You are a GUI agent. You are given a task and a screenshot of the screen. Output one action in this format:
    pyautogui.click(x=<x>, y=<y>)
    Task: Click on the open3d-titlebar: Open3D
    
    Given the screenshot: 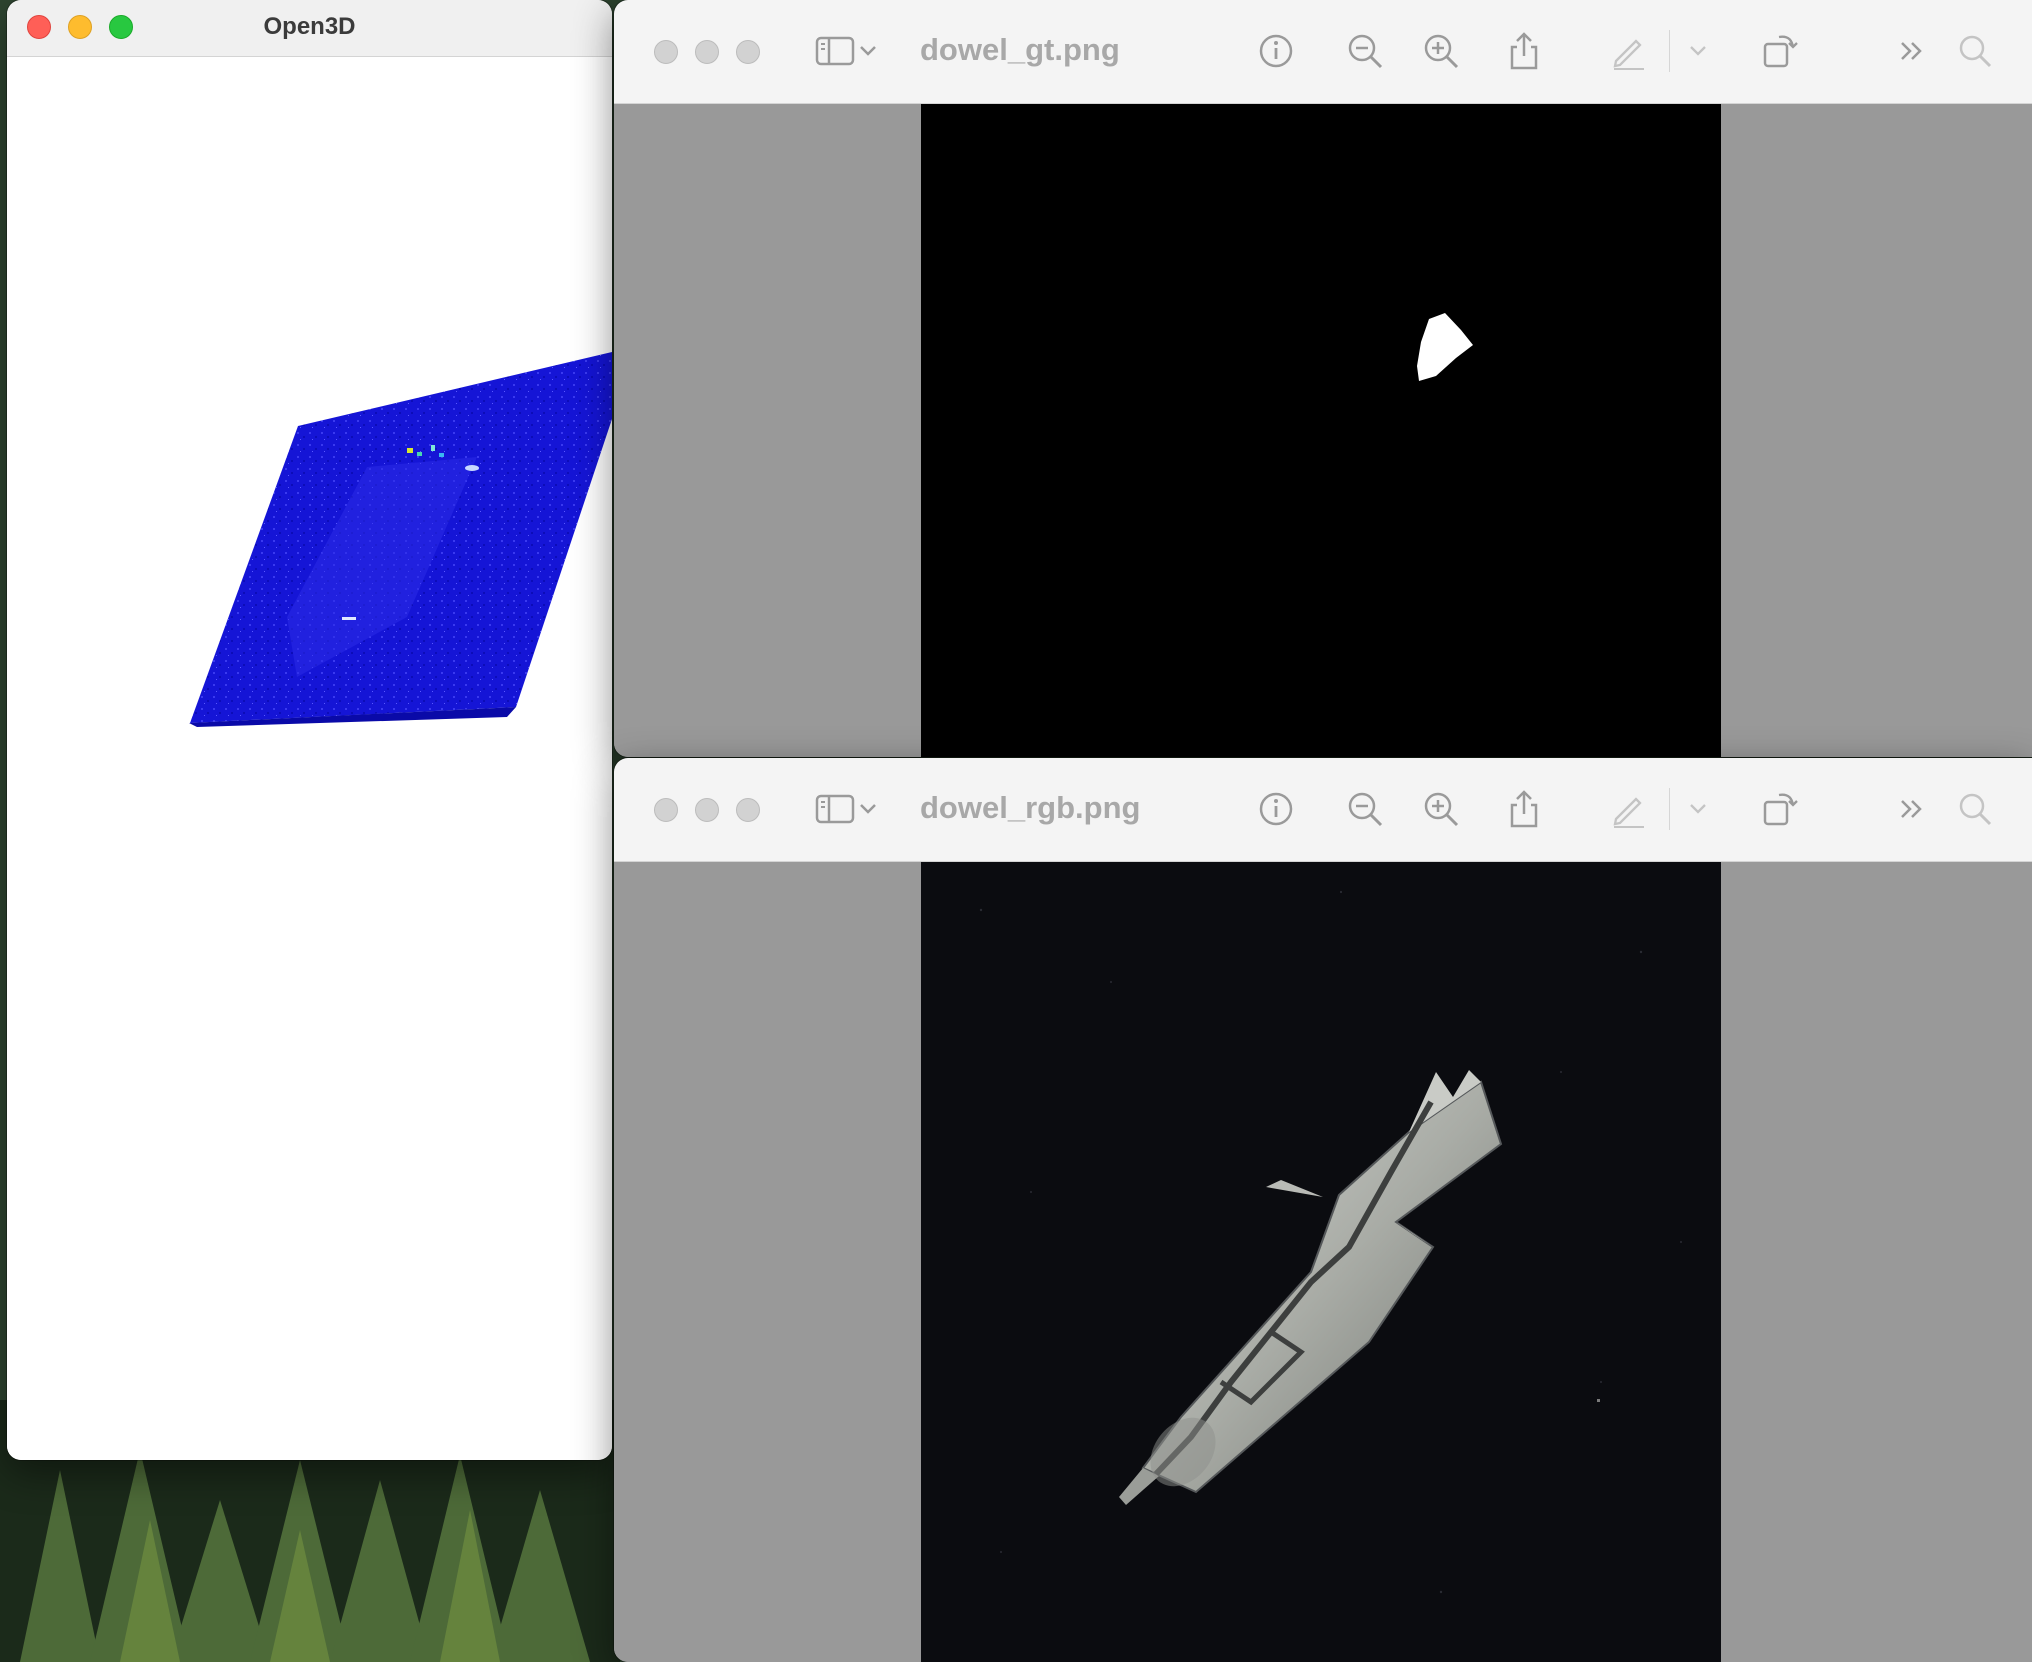 What is the action you would take?
    pyautogui.click(x=309, y=28)
    